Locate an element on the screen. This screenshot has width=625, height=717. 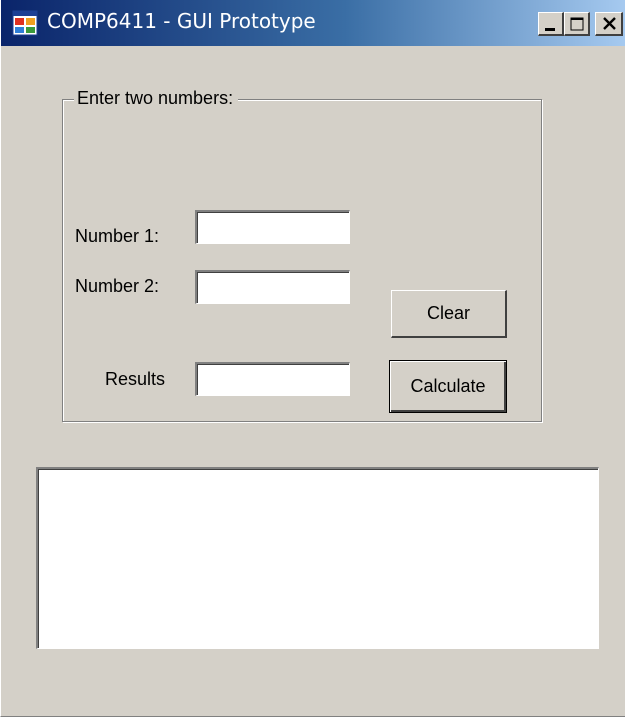
clear-button: Clear is located at coordinates (449, 314).